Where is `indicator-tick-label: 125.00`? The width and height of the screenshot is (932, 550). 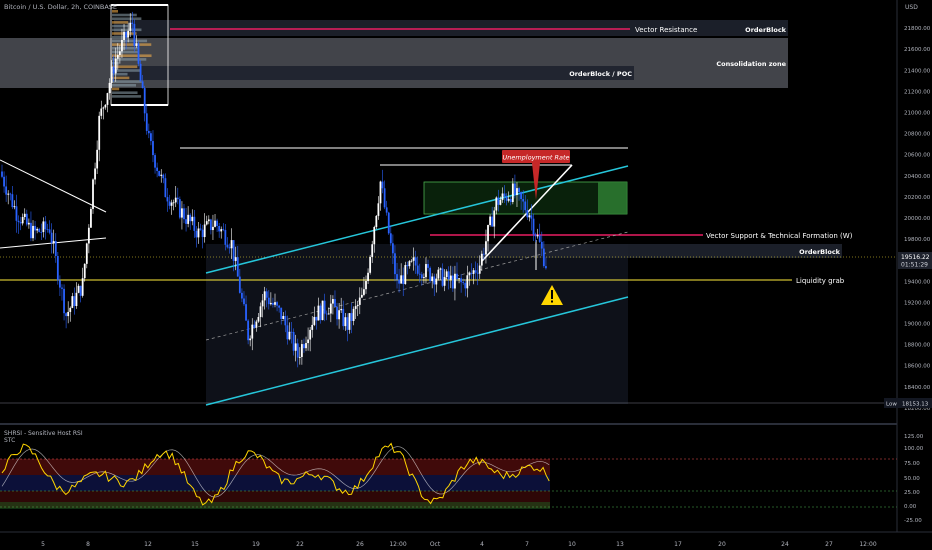
indicator-tick-label: 125.00 is located at coordinates (914, 437).